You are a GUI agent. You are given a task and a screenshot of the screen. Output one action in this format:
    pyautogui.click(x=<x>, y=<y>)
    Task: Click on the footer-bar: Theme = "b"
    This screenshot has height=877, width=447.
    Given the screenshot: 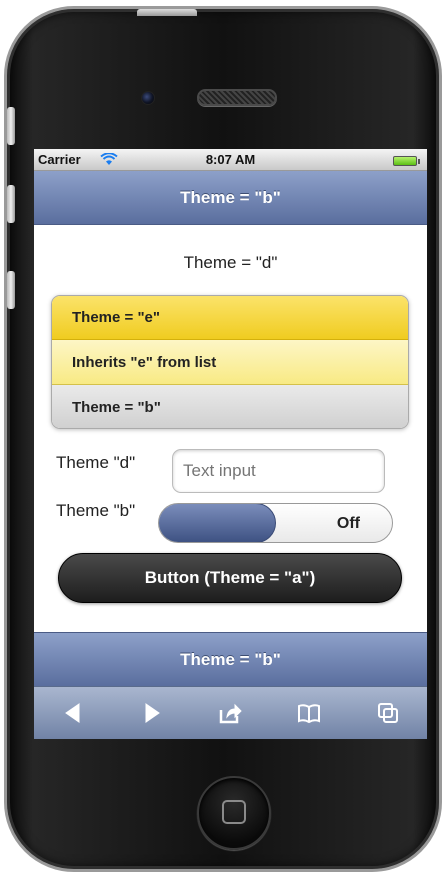 What is the action you would take?
    pyautogui.click(x=230, y=659)
    